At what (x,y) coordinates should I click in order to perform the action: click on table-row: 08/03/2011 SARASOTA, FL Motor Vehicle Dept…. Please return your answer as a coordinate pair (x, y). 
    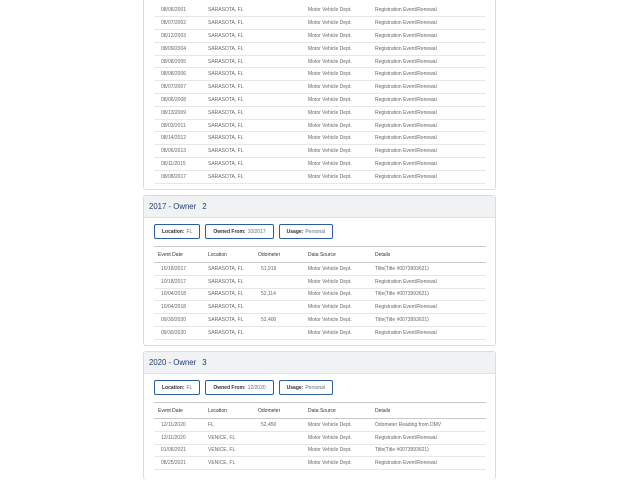
    Looking at the image, I should click on (320, 126).